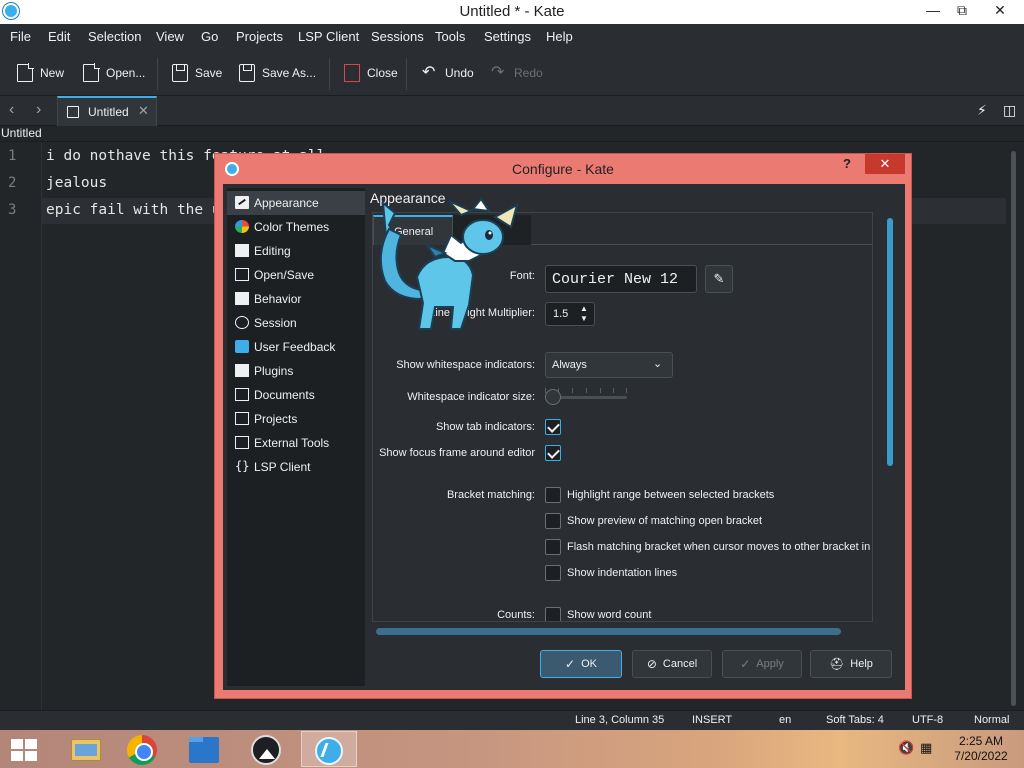 Image resolution: width=1024 pixels, height=768 pixels. I want to click on settings-horizontal-scrollbar, so click(608, 631).